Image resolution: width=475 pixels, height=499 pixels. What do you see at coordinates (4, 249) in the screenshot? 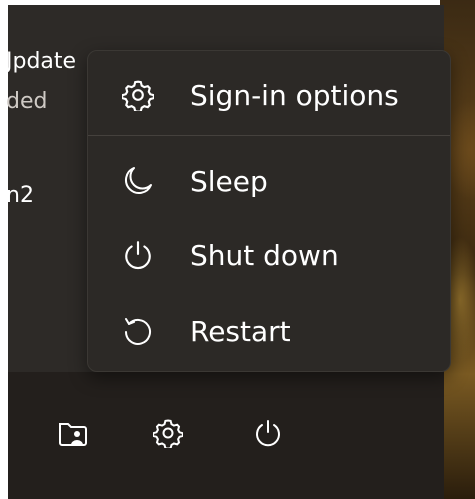
I see `left-margin` at bounding box center [4, 249].